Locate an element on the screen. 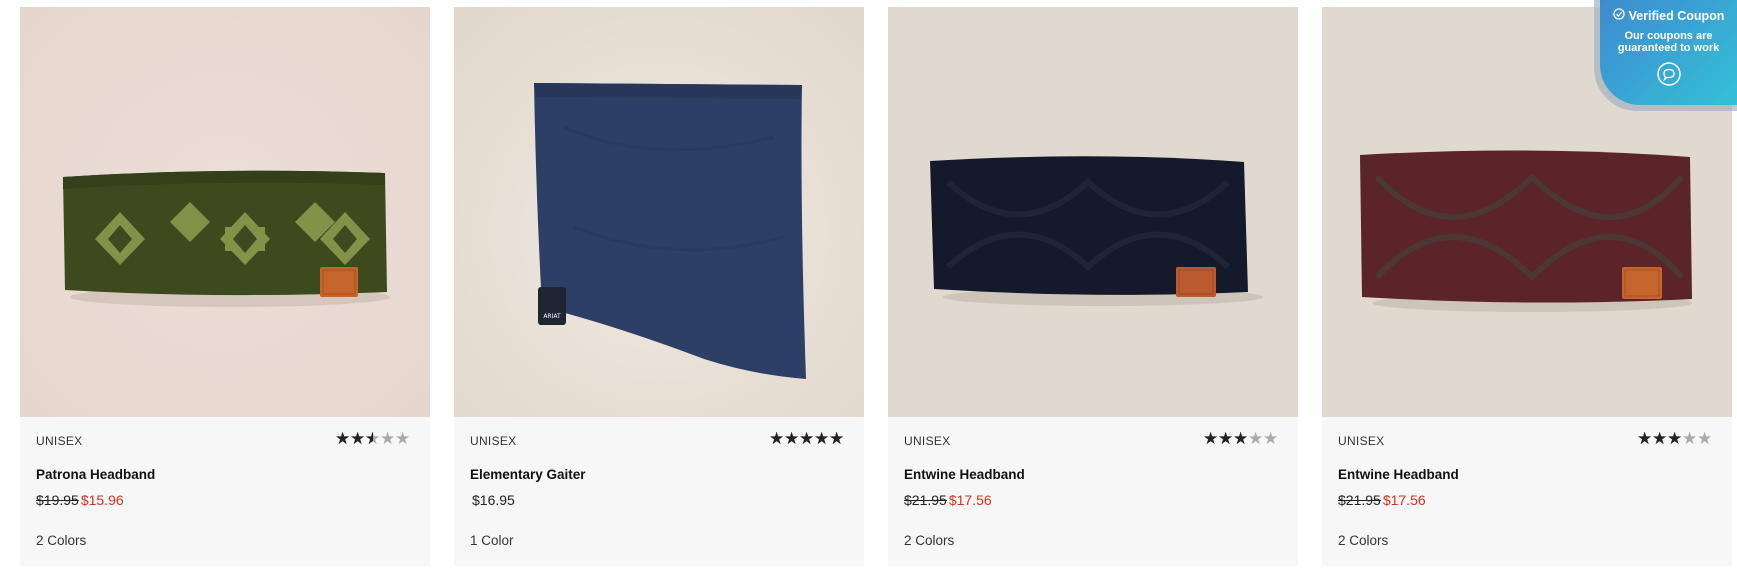 The width and height of the screenshot is (1737, 571). price-regular: $16.95 is located at coordinates (493, 500).